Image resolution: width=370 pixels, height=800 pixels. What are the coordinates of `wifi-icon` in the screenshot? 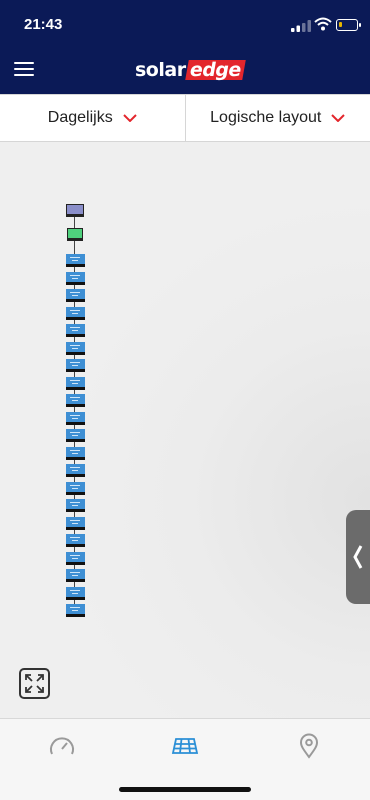 It's located at (323, 24).